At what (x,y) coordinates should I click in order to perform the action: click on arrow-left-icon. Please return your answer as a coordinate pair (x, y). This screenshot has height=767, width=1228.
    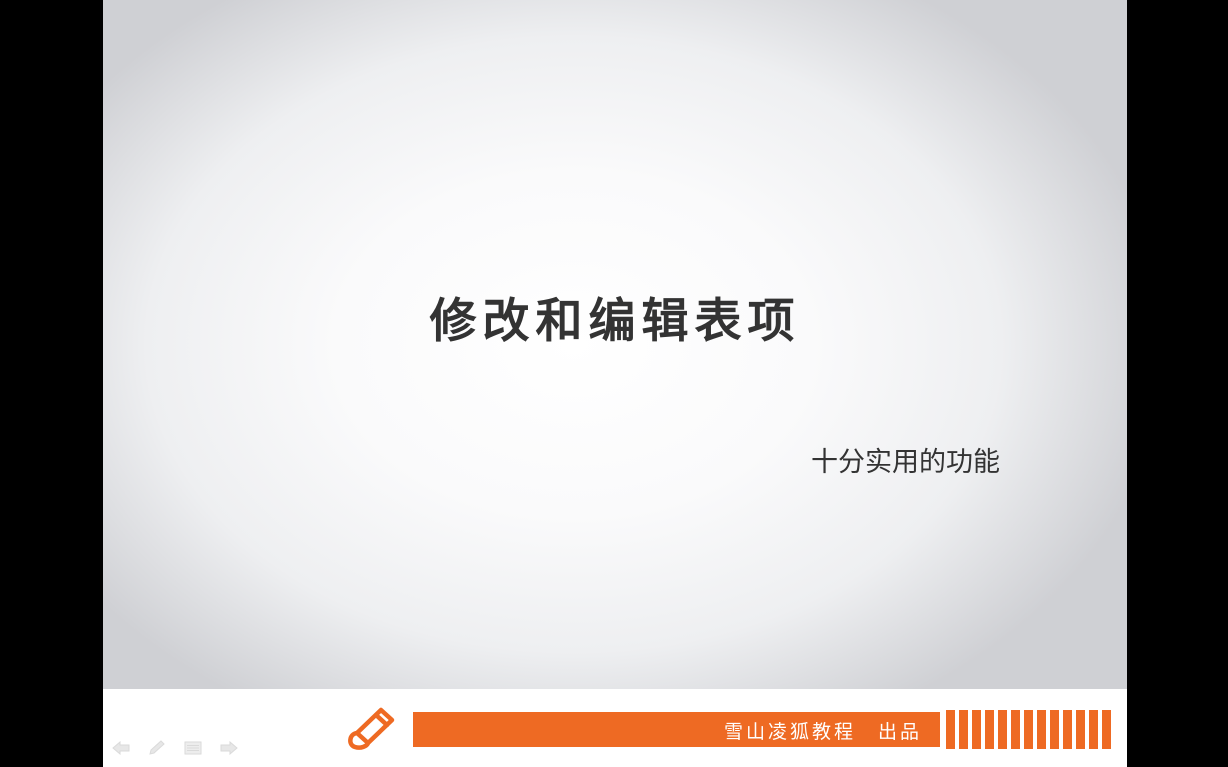
    Looking at the image, I should click on (121, 748).